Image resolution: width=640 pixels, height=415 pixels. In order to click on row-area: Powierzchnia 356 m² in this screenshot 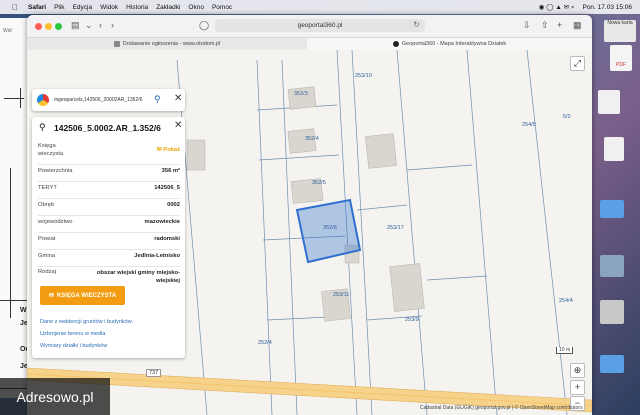, I will do `click(109, 175)`.